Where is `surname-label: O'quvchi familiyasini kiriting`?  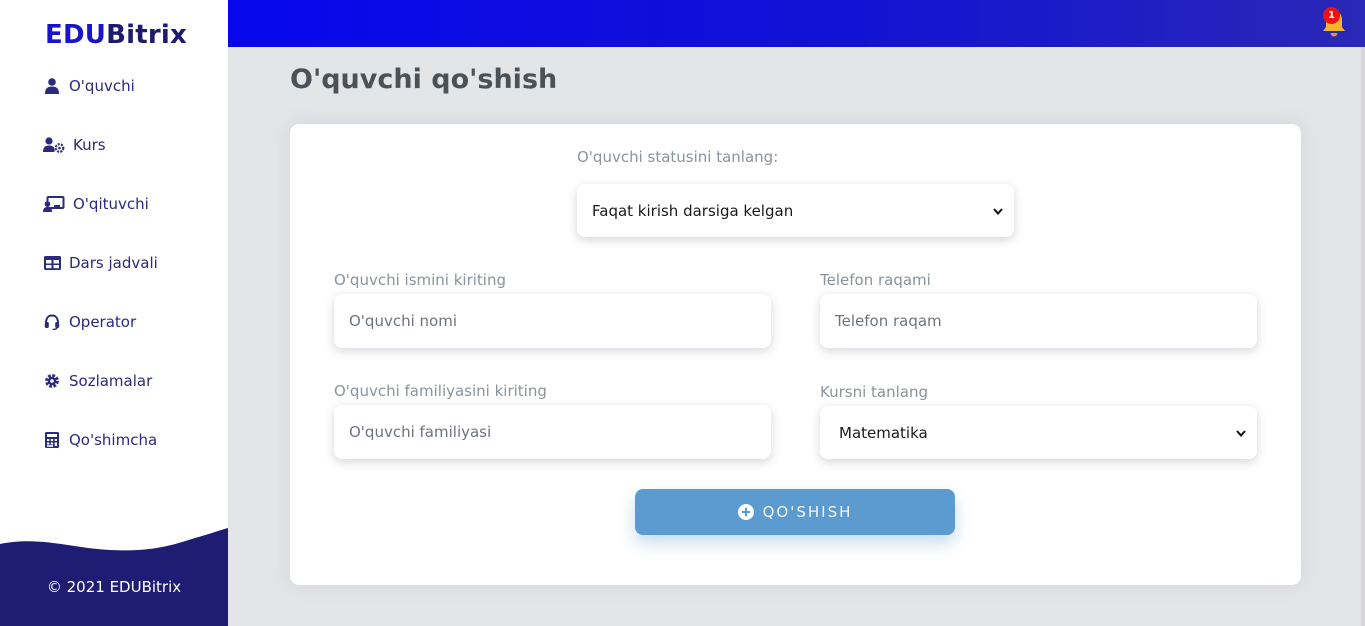 surname-label: O'quvchi familiyasini kiriting is located at coordinates (440, 391).